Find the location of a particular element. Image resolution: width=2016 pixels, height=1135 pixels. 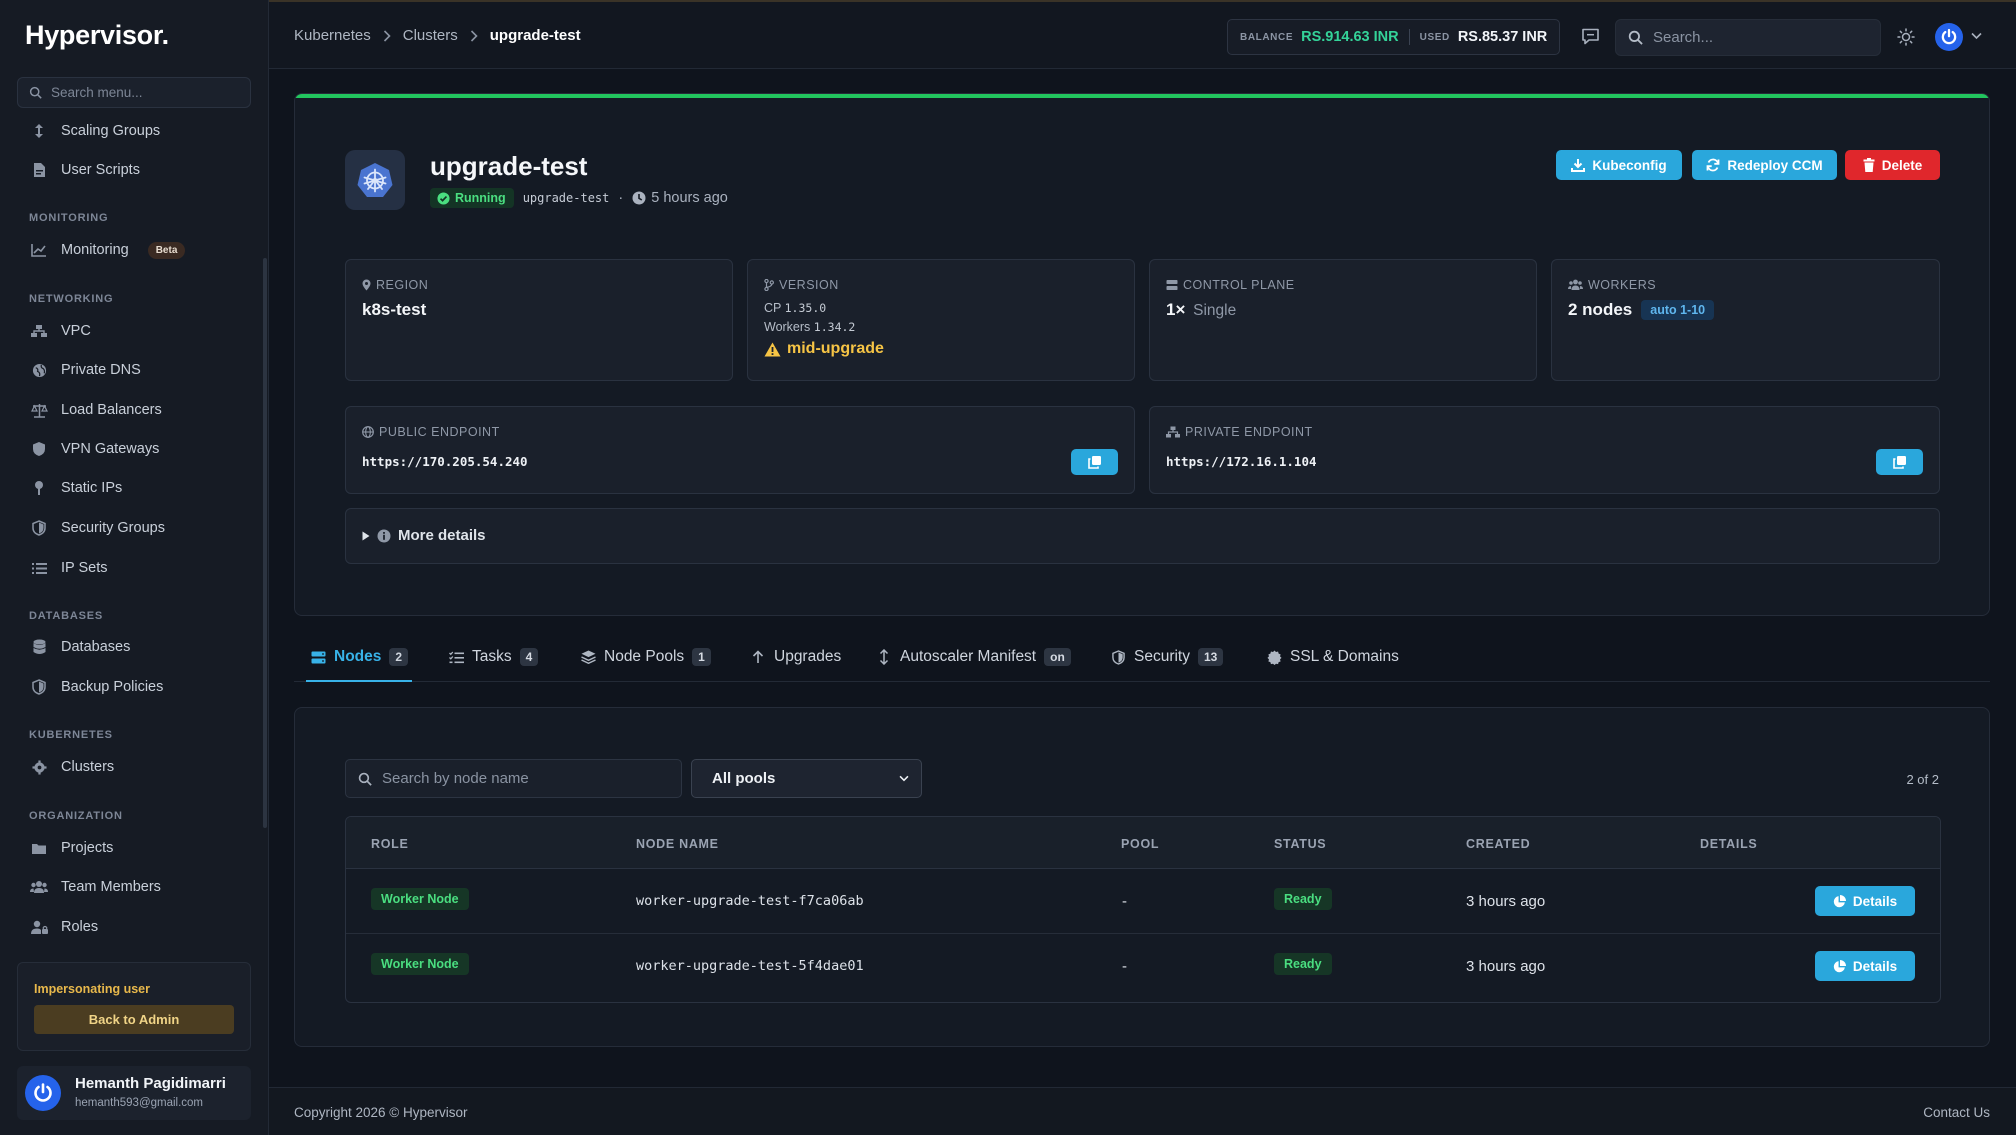

sidebar-item-ip-sets: IP Sets is located at coordinates (140, 568).